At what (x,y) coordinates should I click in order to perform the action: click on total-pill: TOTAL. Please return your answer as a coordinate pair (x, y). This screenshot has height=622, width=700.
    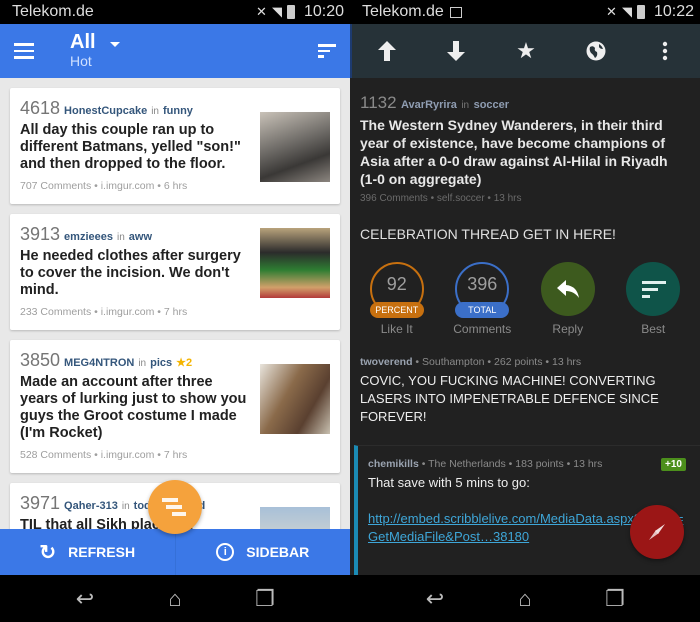
    Looking at the image, I should click on (482, 310).